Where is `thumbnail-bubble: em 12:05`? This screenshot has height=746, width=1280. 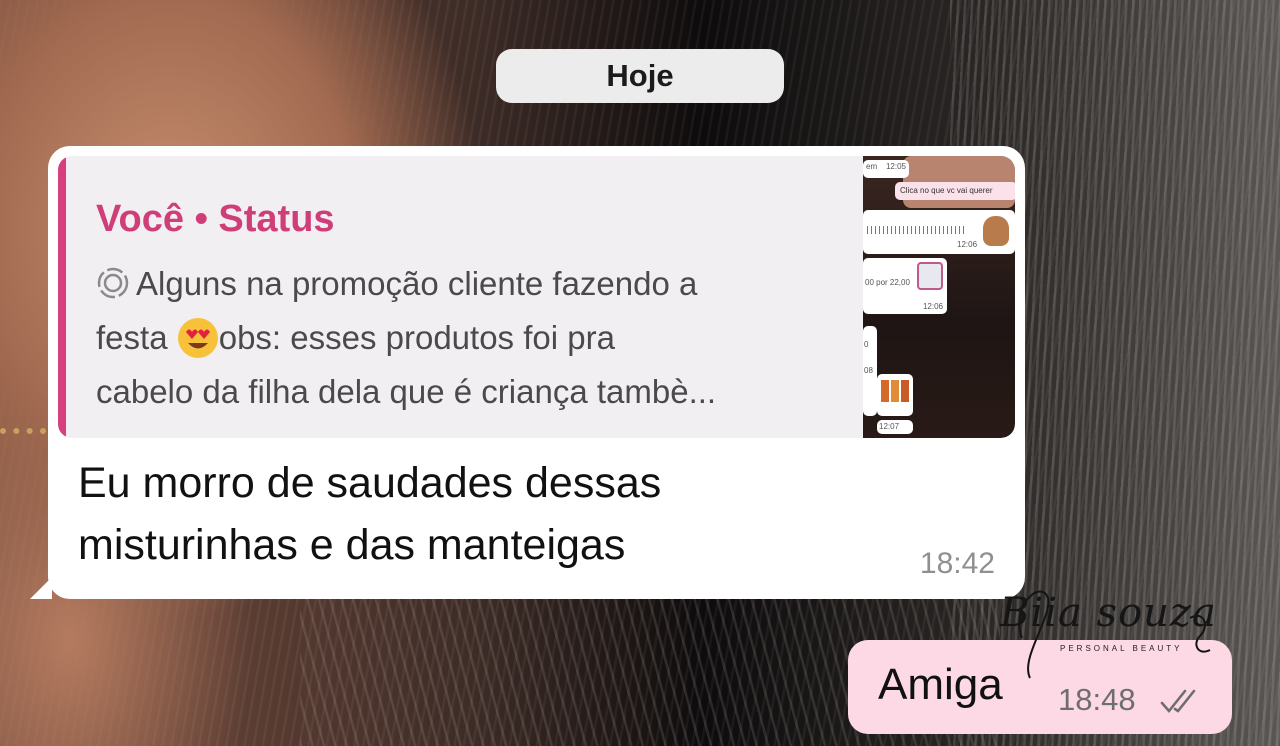 thumbnail-bubble: em 12:05 is located at coordinates (886, 169).